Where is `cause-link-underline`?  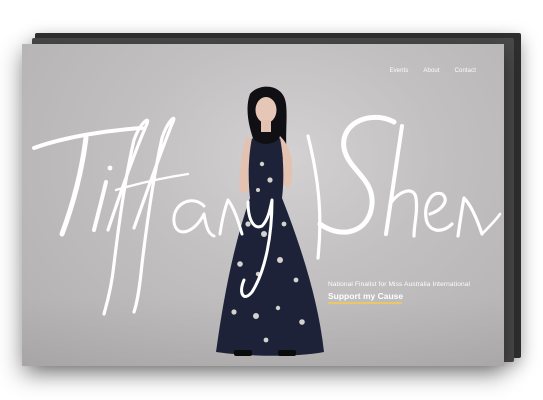 cause-link-underline is located at coordinates (365, 303).